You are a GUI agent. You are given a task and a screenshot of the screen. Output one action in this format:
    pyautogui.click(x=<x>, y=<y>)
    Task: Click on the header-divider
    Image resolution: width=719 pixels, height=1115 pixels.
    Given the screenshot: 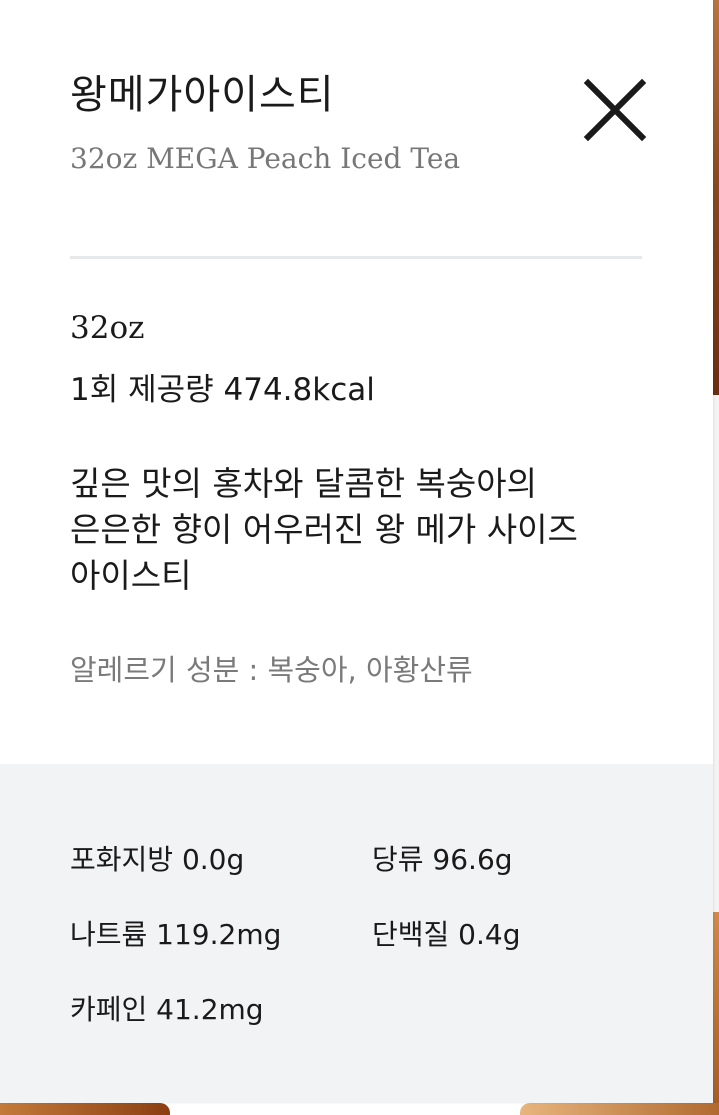 What is the action you would take?
    pyautogui.click(x=356, y=257)
    